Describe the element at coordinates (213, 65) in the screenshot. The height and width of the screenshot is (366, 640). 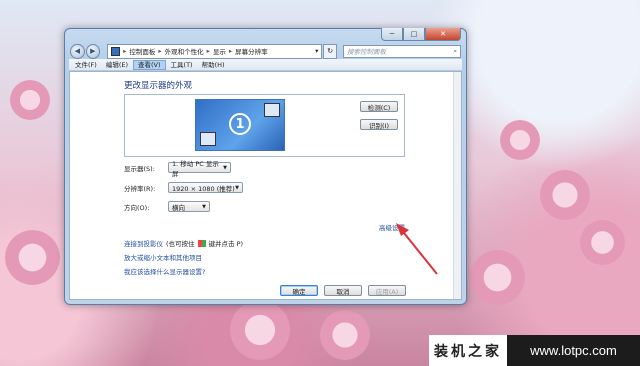
I see `menu-help: 帮助(H)` at that location.